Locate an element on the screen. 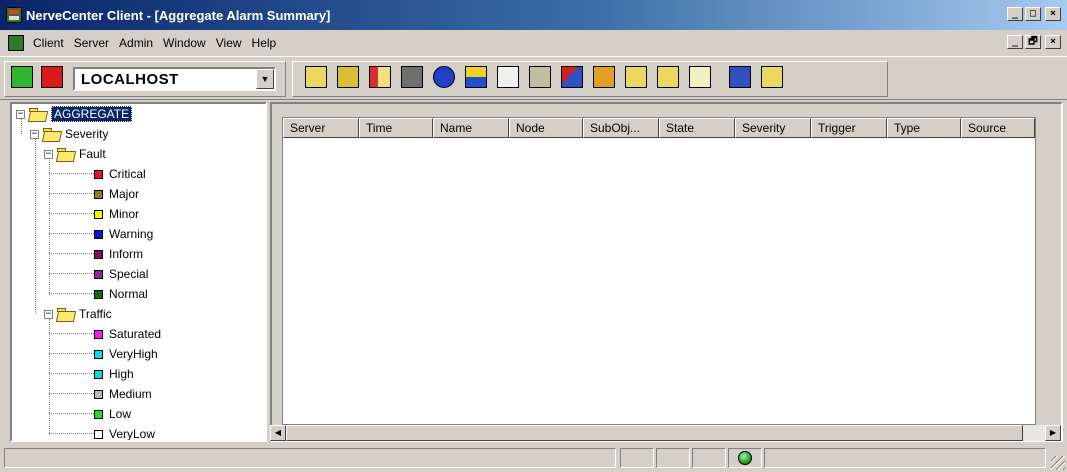 Image resolution: width=1067 pixels, height=472 pixels. tree-node-saturated: Saturated is located at coordinates (127, 334).